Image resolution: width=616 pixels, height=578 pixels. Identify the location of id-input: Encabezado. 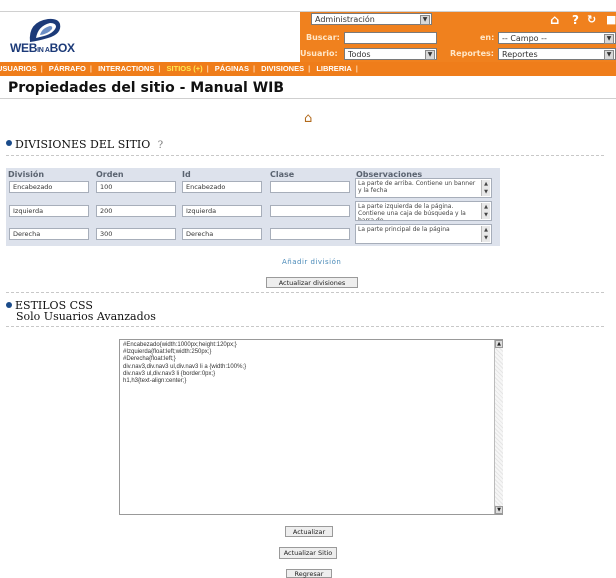
(222, 187).